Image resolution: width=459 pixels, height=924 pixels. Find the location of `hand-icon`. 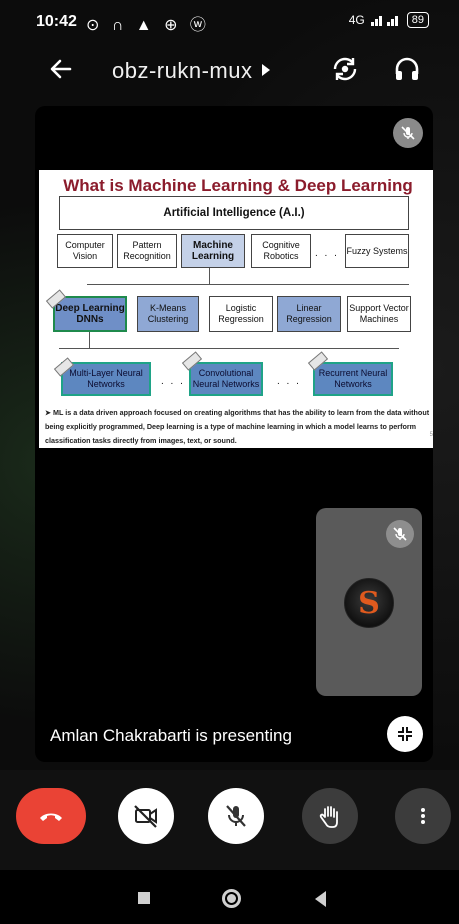

hand-icon is located at coordinates (328, 817).